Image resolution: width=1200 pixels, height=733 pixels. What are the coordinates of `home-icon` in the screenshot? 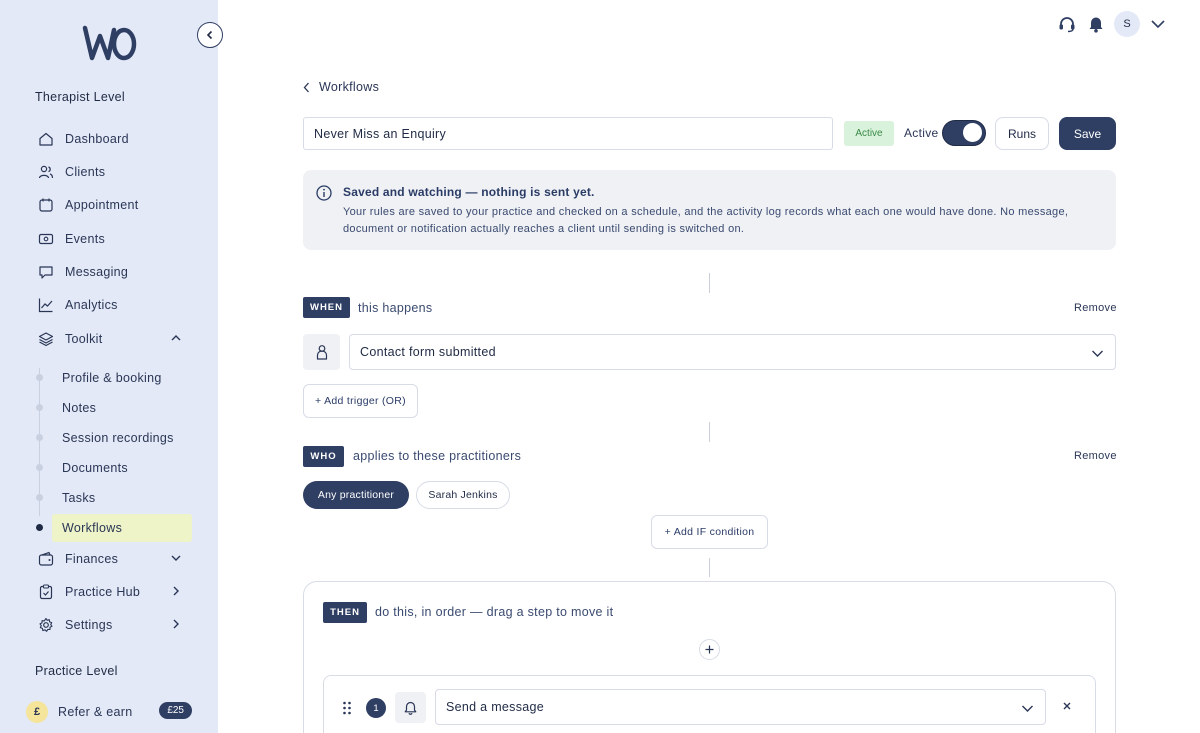 It's located at (46, 139).